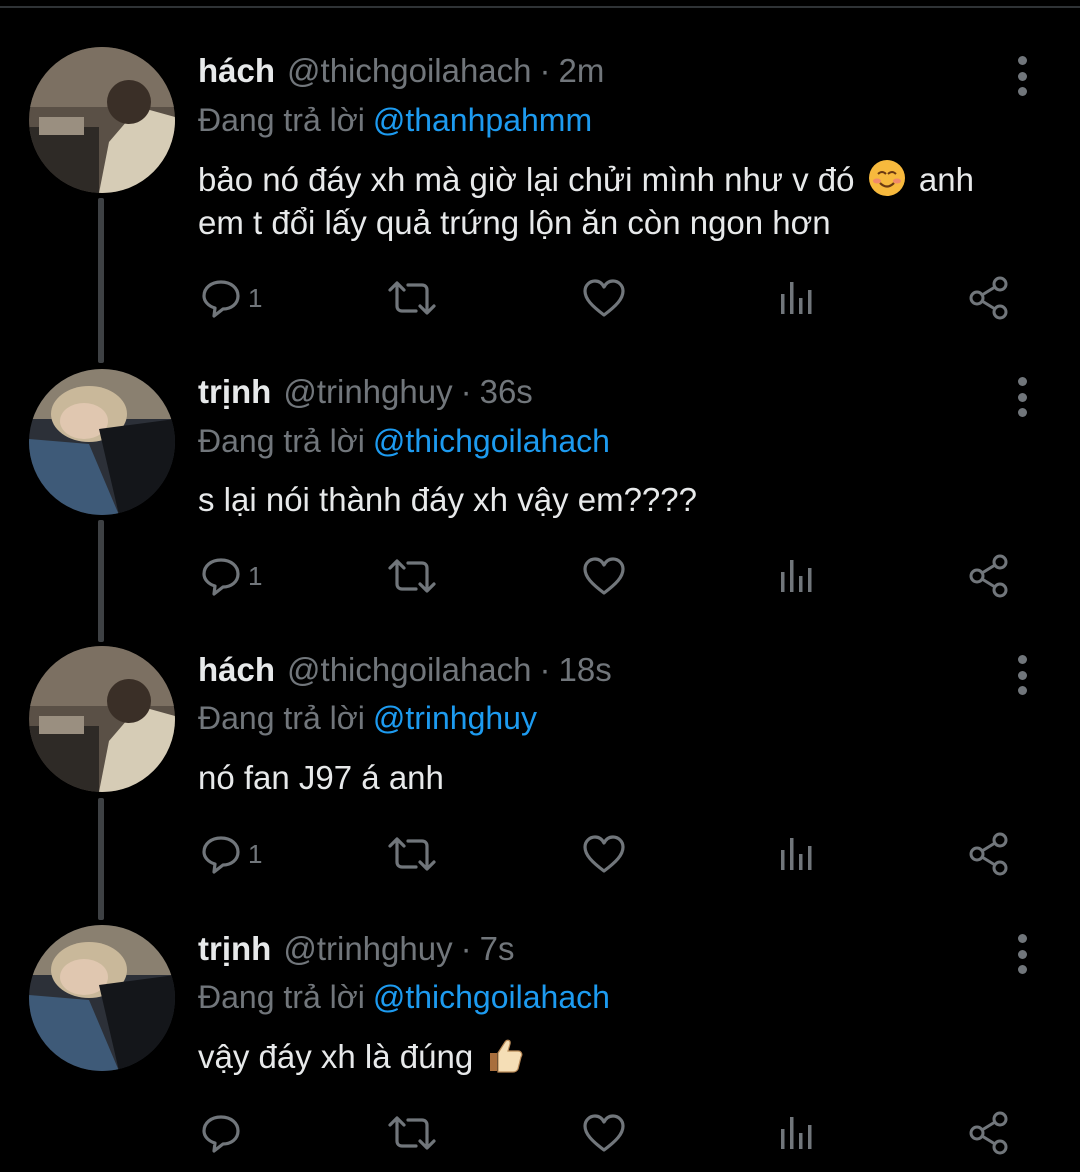 The image size is (1080, 1172). I want to click on smiling-face-emoji, so click(886, 178).